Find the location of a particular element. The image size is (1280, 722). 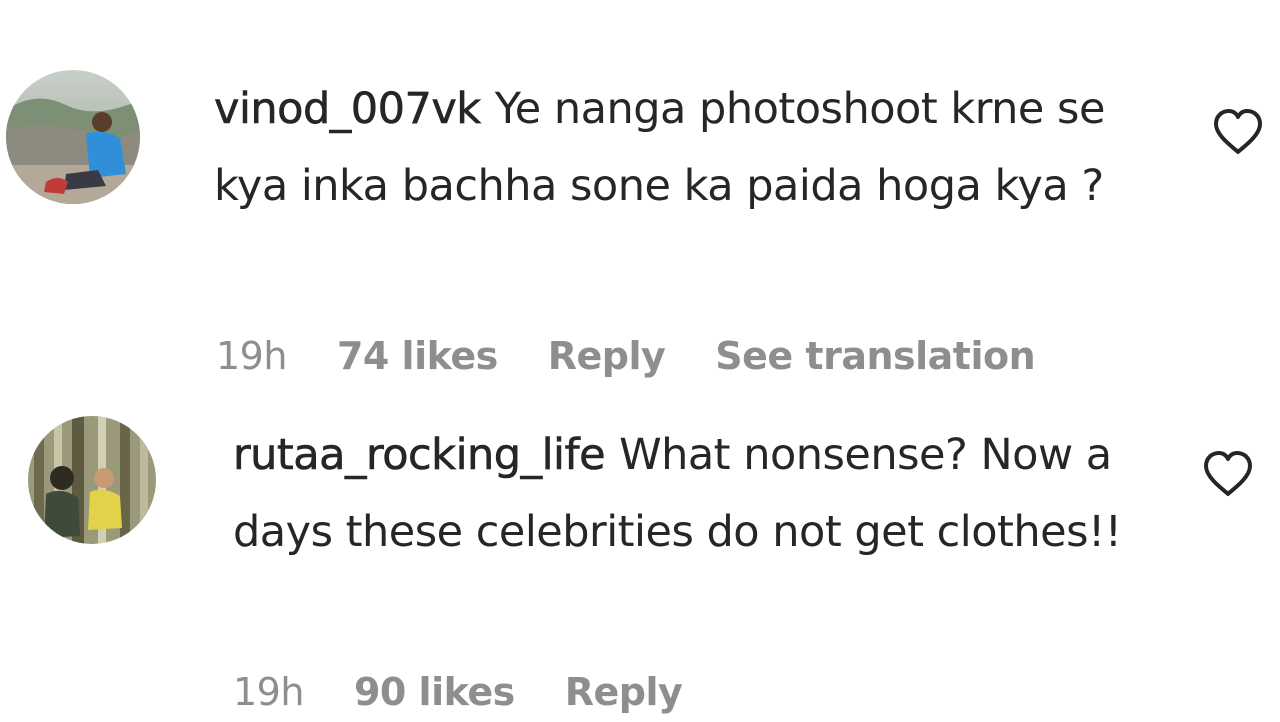

see-translation-button: See translation is located at coordinates (875, 356).